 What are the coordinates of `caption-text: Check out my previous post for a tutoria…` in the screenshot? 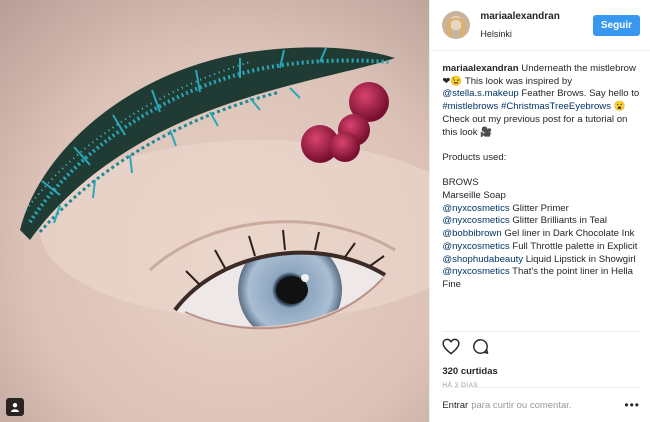 It's located at (535, 125).